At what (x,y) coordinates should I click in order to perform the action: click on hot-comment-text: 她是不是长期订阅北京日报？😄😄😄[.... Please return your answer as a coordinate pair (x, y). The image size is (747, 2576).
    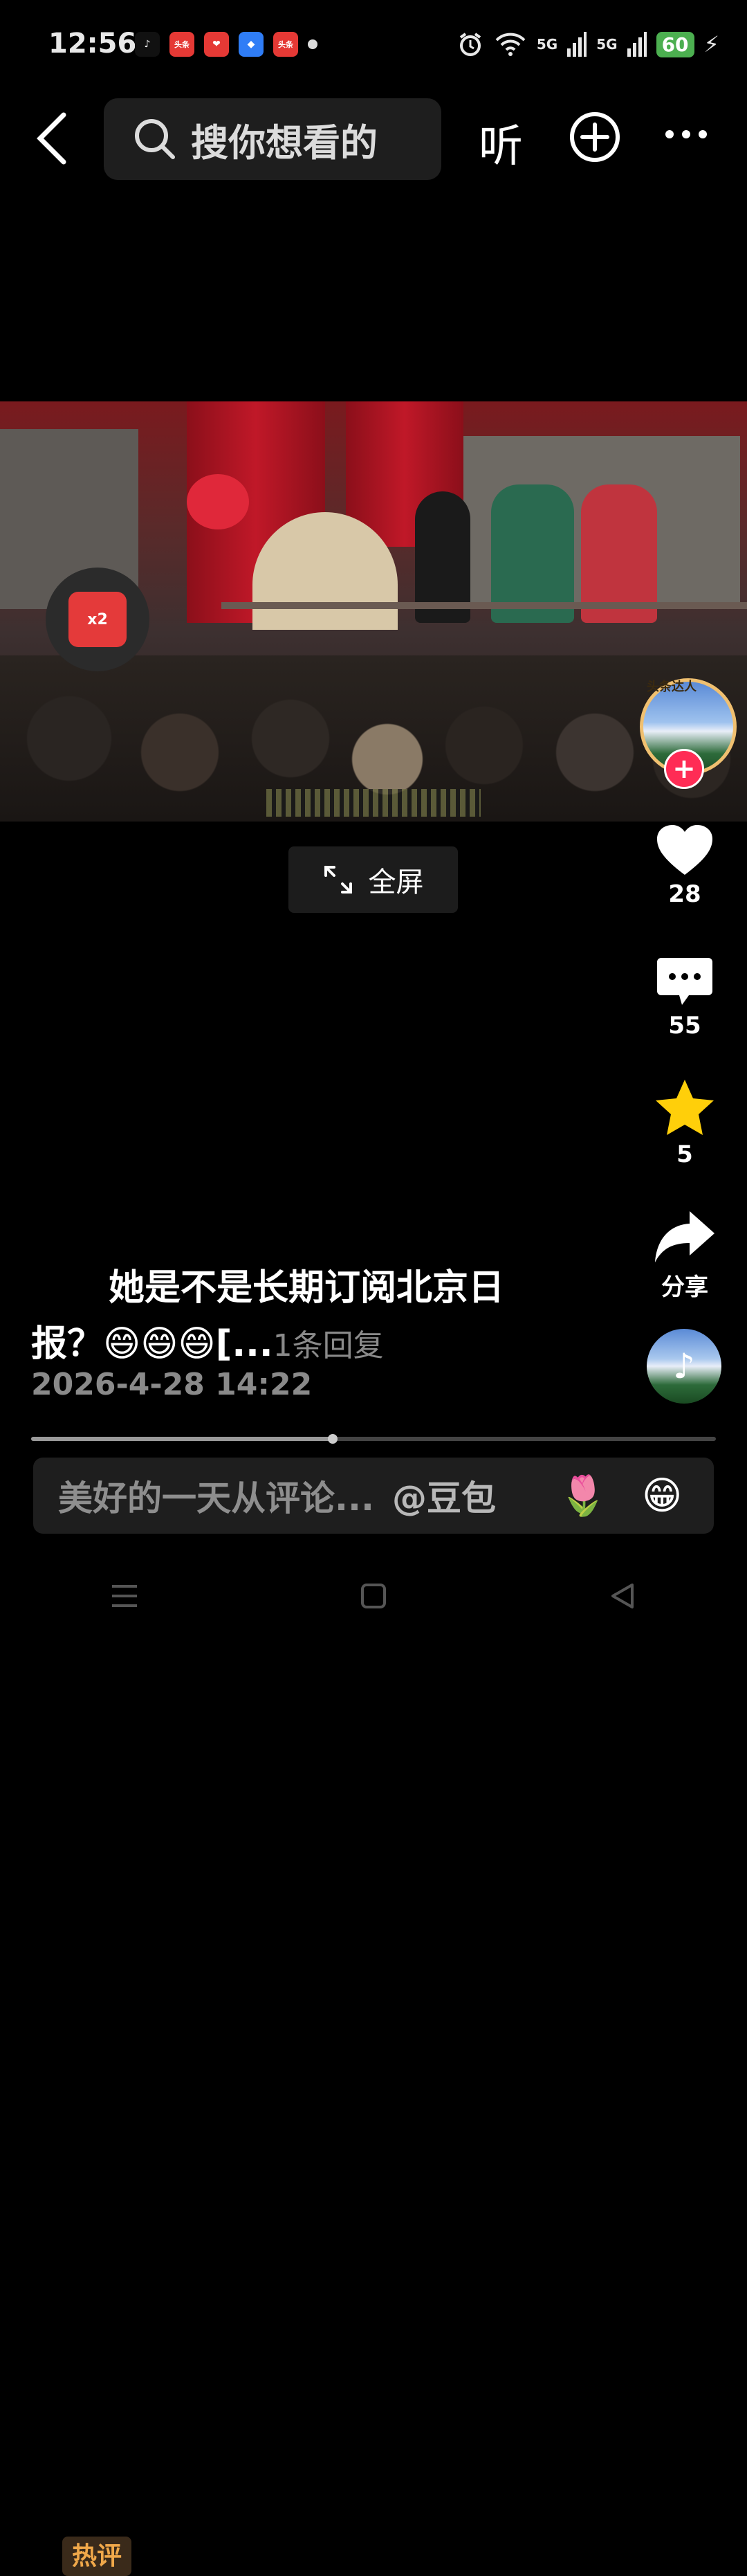
    Looking at the image, I should click on (268, 1316).